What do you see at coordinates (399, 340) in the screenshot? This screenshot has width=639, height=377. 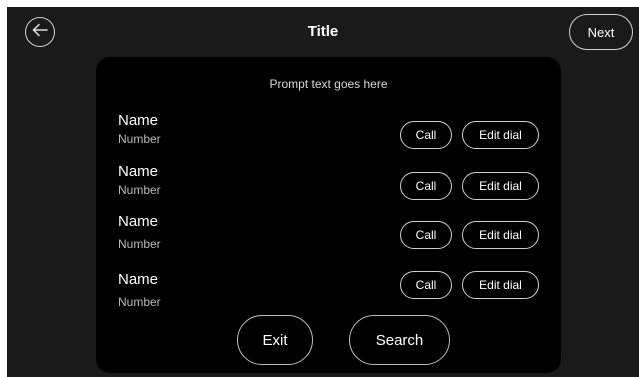 I see `search-button: Search` at bounding box center [399, 340].